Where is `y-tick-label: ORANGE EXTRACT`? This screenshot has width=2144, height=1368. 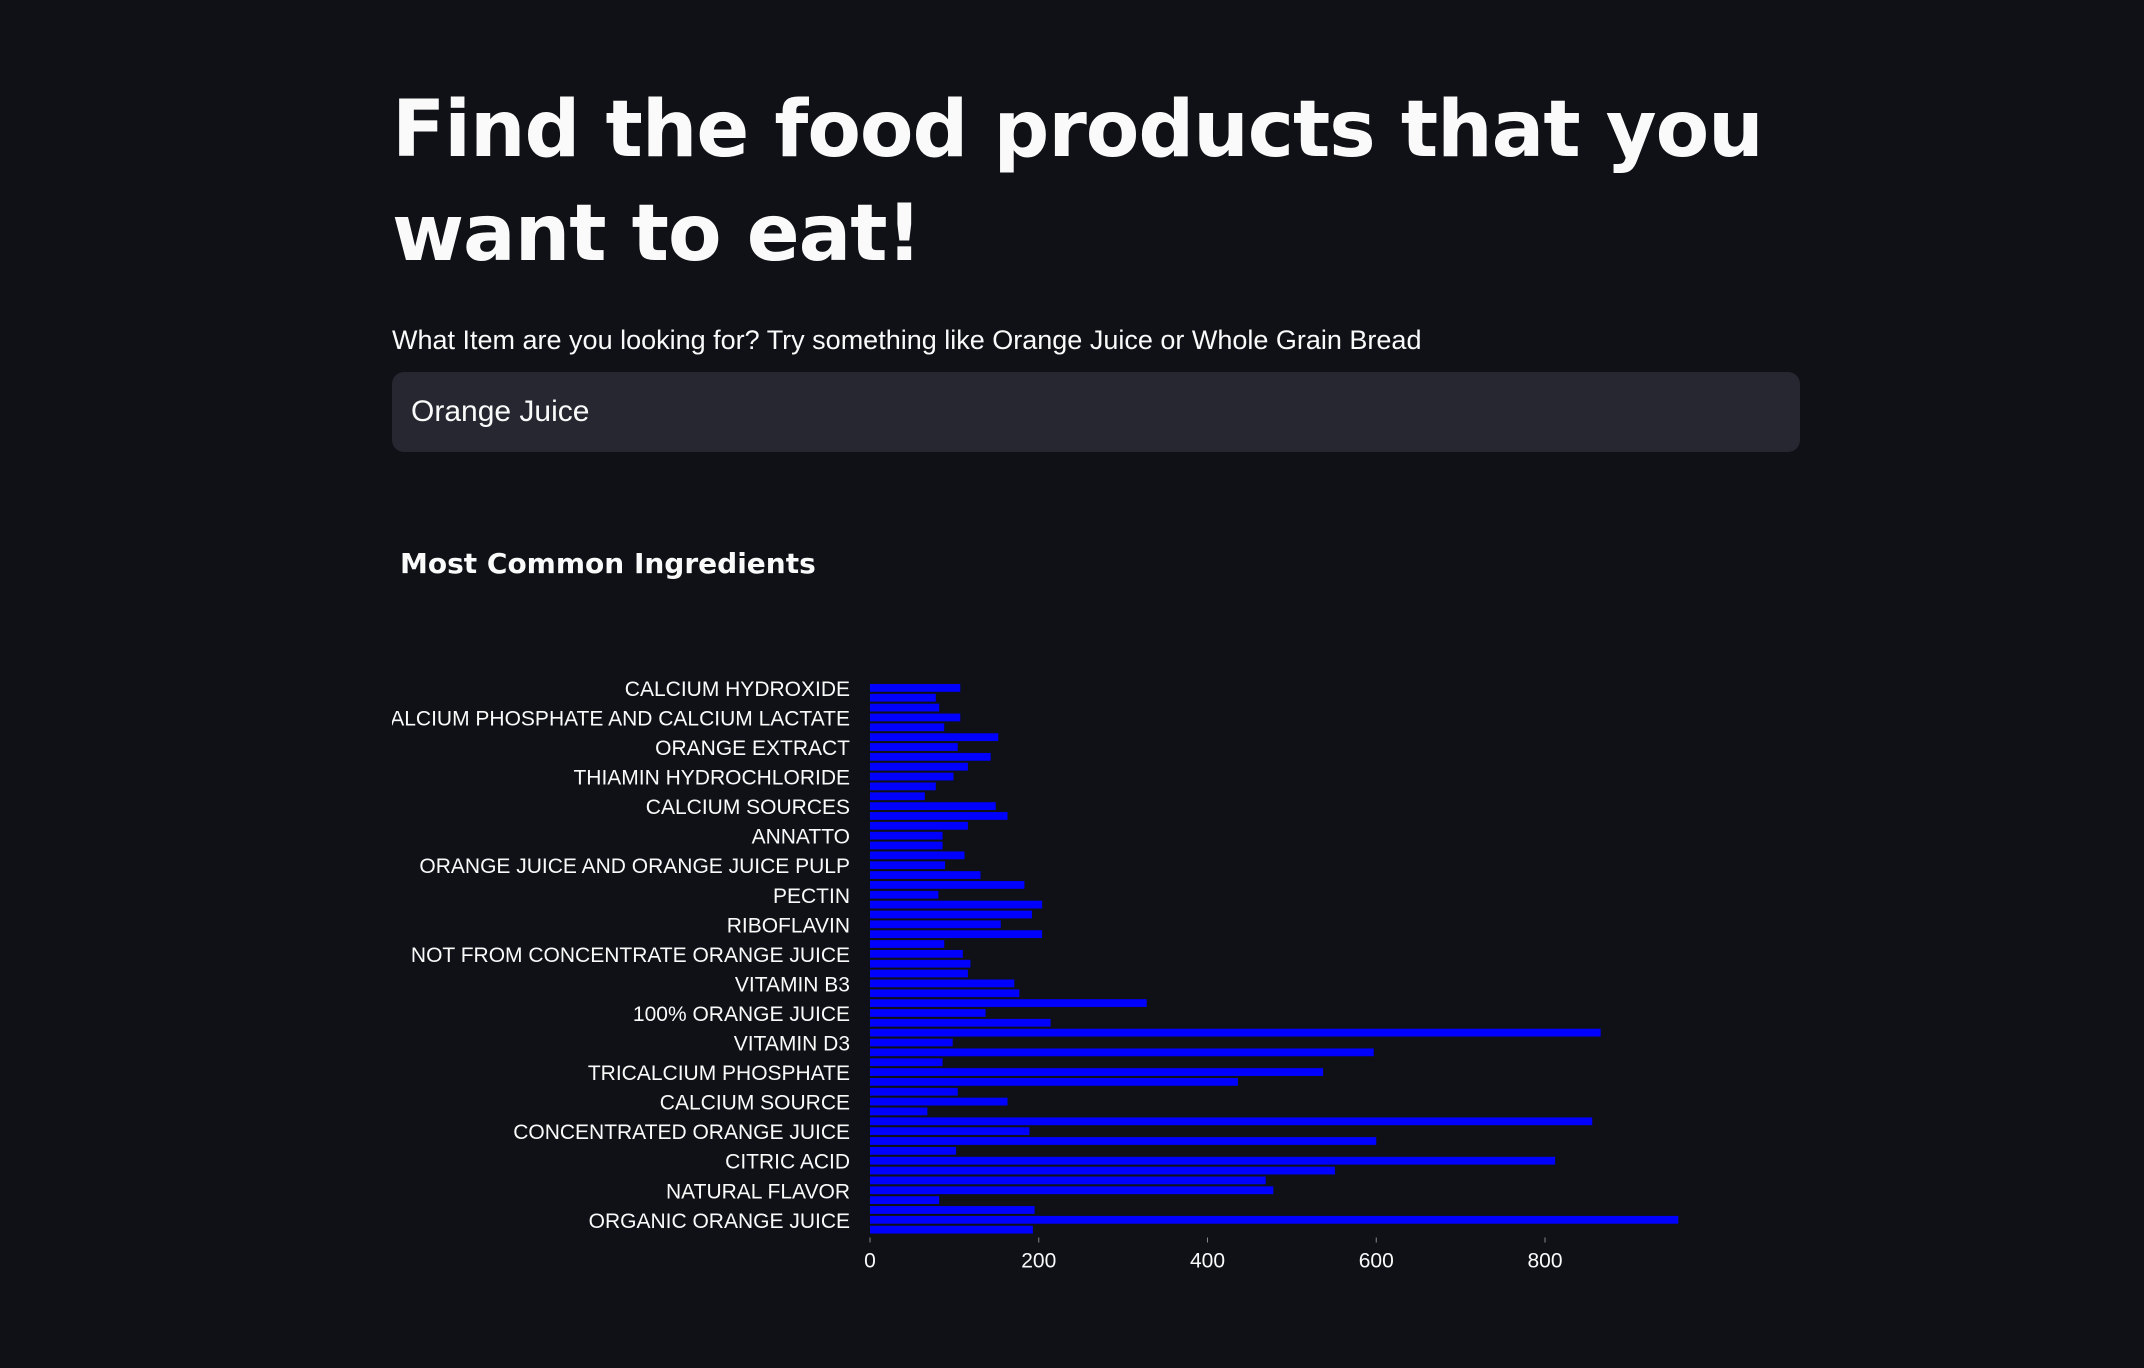
y-tick-label: ORANGE EXTRACT is located at coordinates (752, 748).